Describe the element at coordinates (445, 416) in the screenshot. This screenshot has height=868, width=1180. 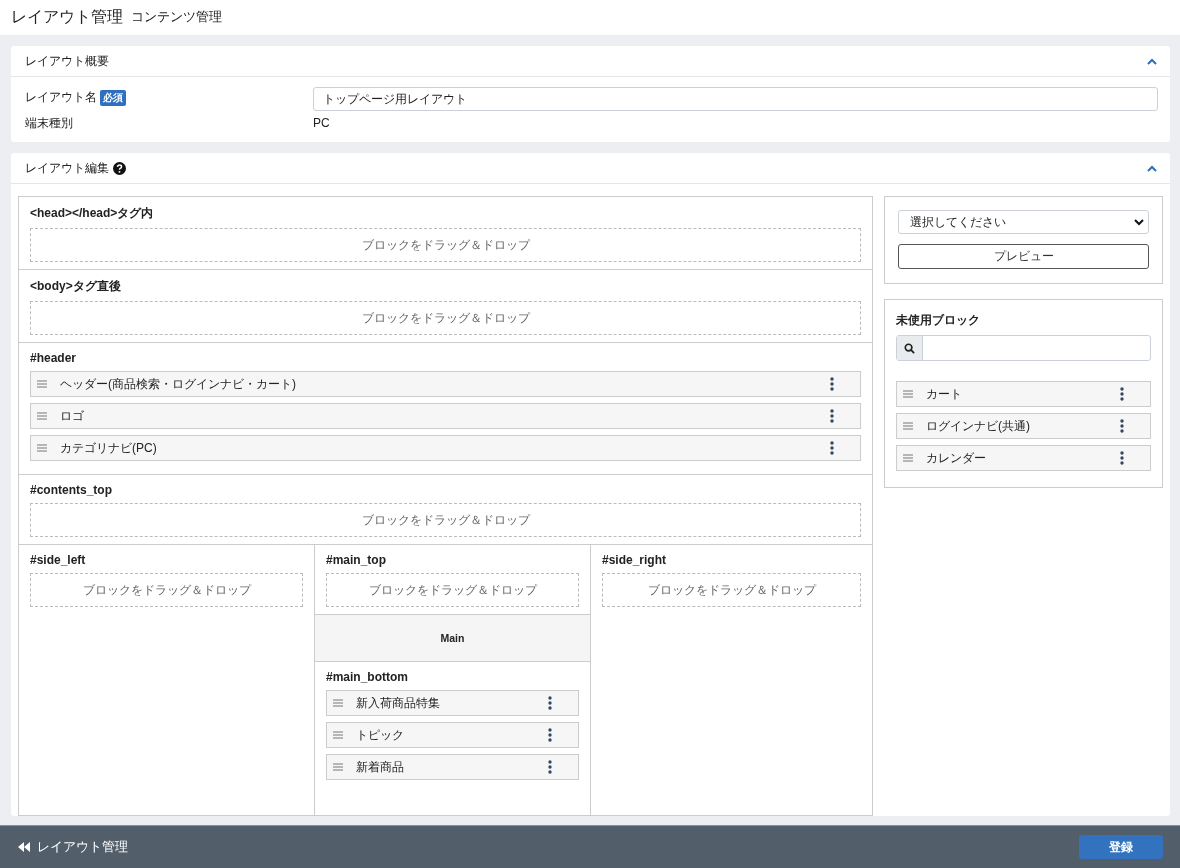
I see `block-item: ロゴ` at that location.